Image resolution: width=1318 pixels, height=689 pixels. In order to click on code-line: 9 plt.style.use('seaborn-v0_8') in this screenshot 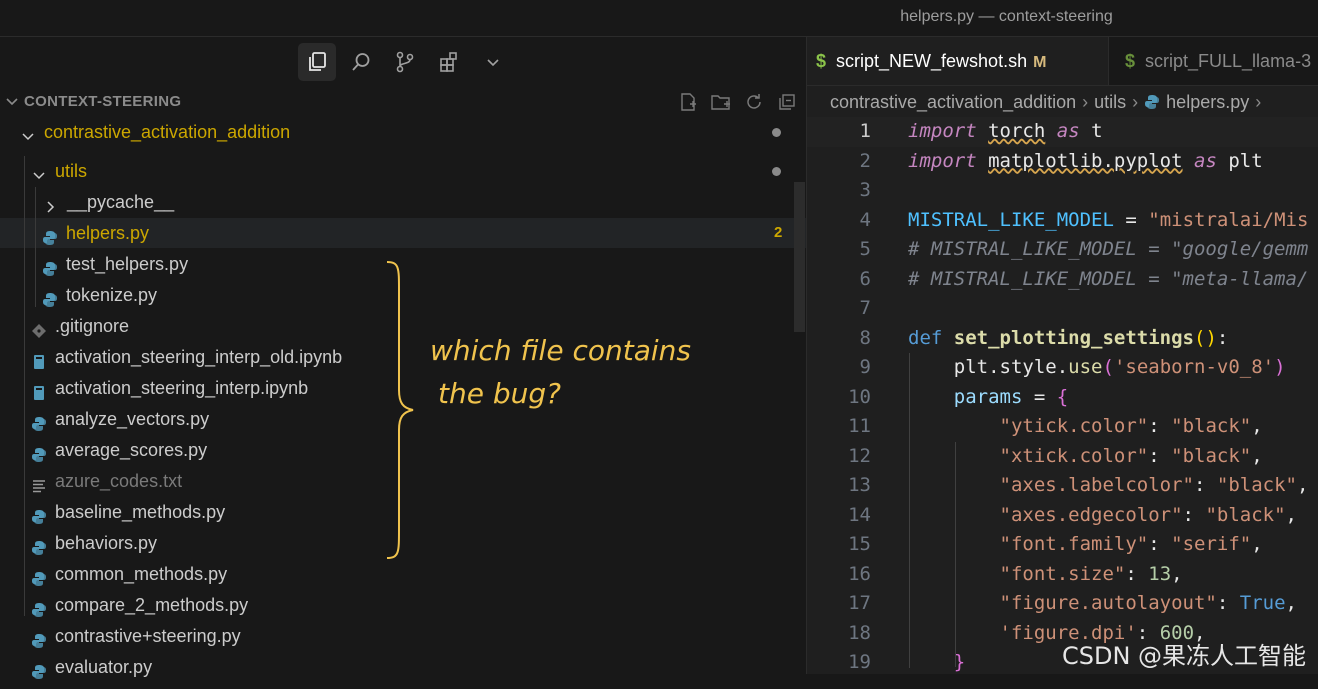, I will do `click(1062, 368)`.